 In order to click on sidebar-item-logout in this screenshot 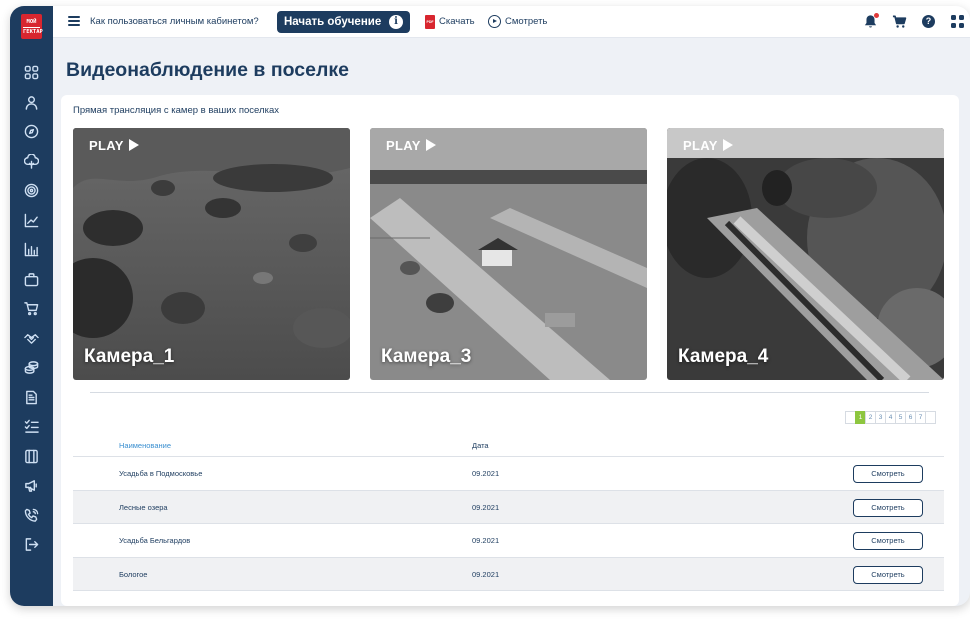, I will do `click(31, 545)`.